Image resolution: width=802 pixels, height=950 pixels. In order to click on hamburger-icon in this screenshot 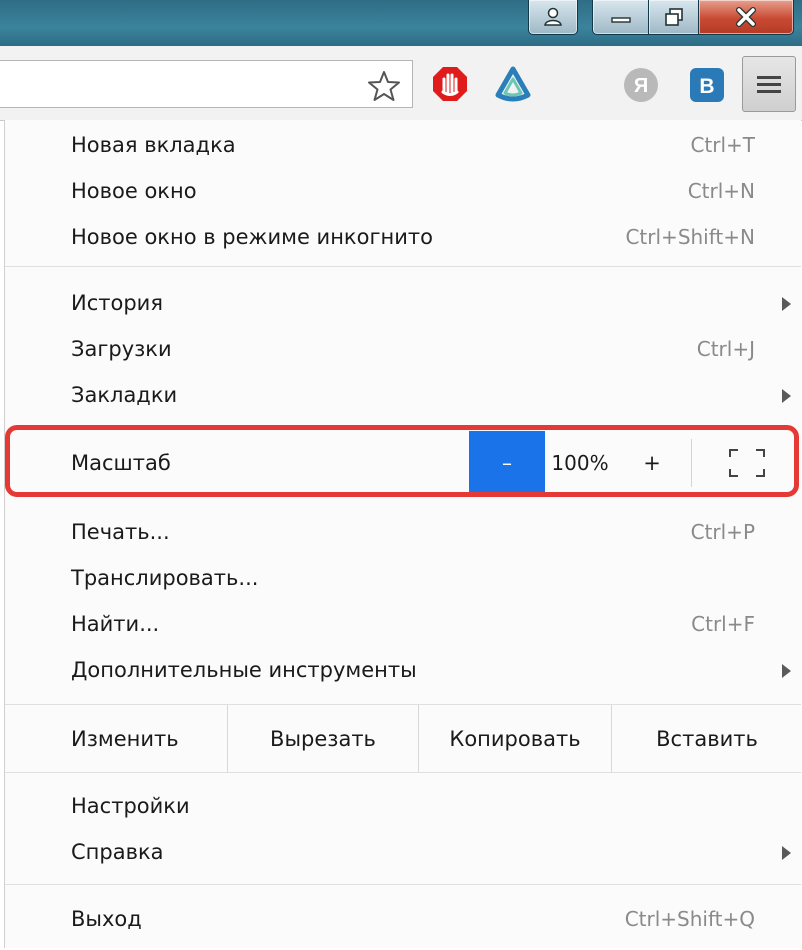, I will do `click(769, 84)`.